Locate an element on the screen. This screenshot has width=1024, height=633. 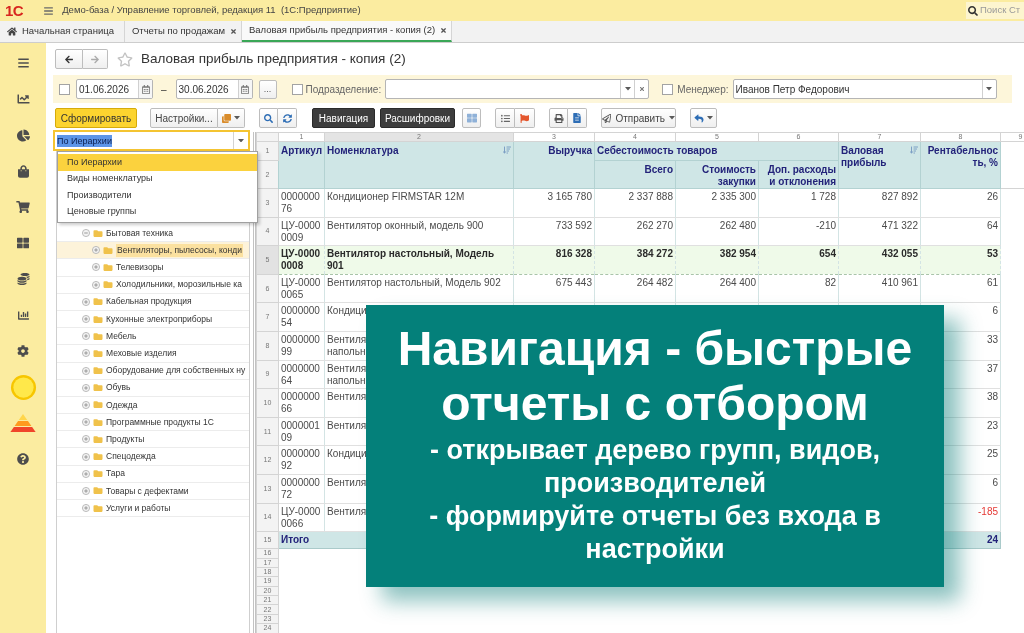
tree-item: Одежда is located at coordinates (153, 405).